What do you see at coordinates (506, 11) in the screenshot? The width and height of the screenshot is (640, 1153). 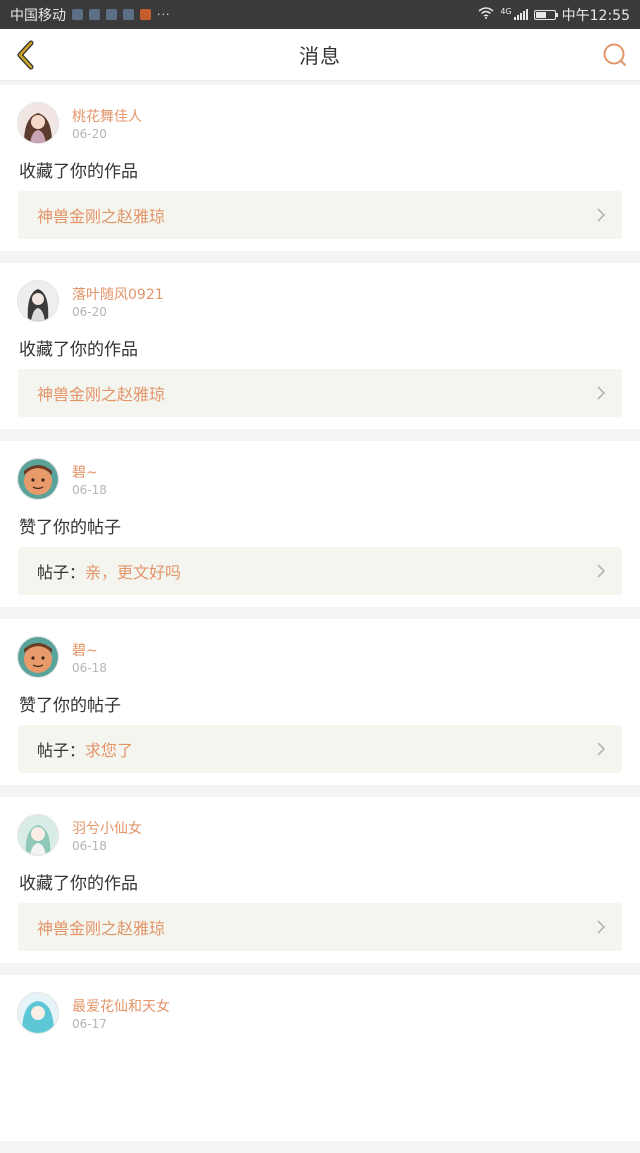 I see `network-type: 4G` at bounding box center [506, 11].